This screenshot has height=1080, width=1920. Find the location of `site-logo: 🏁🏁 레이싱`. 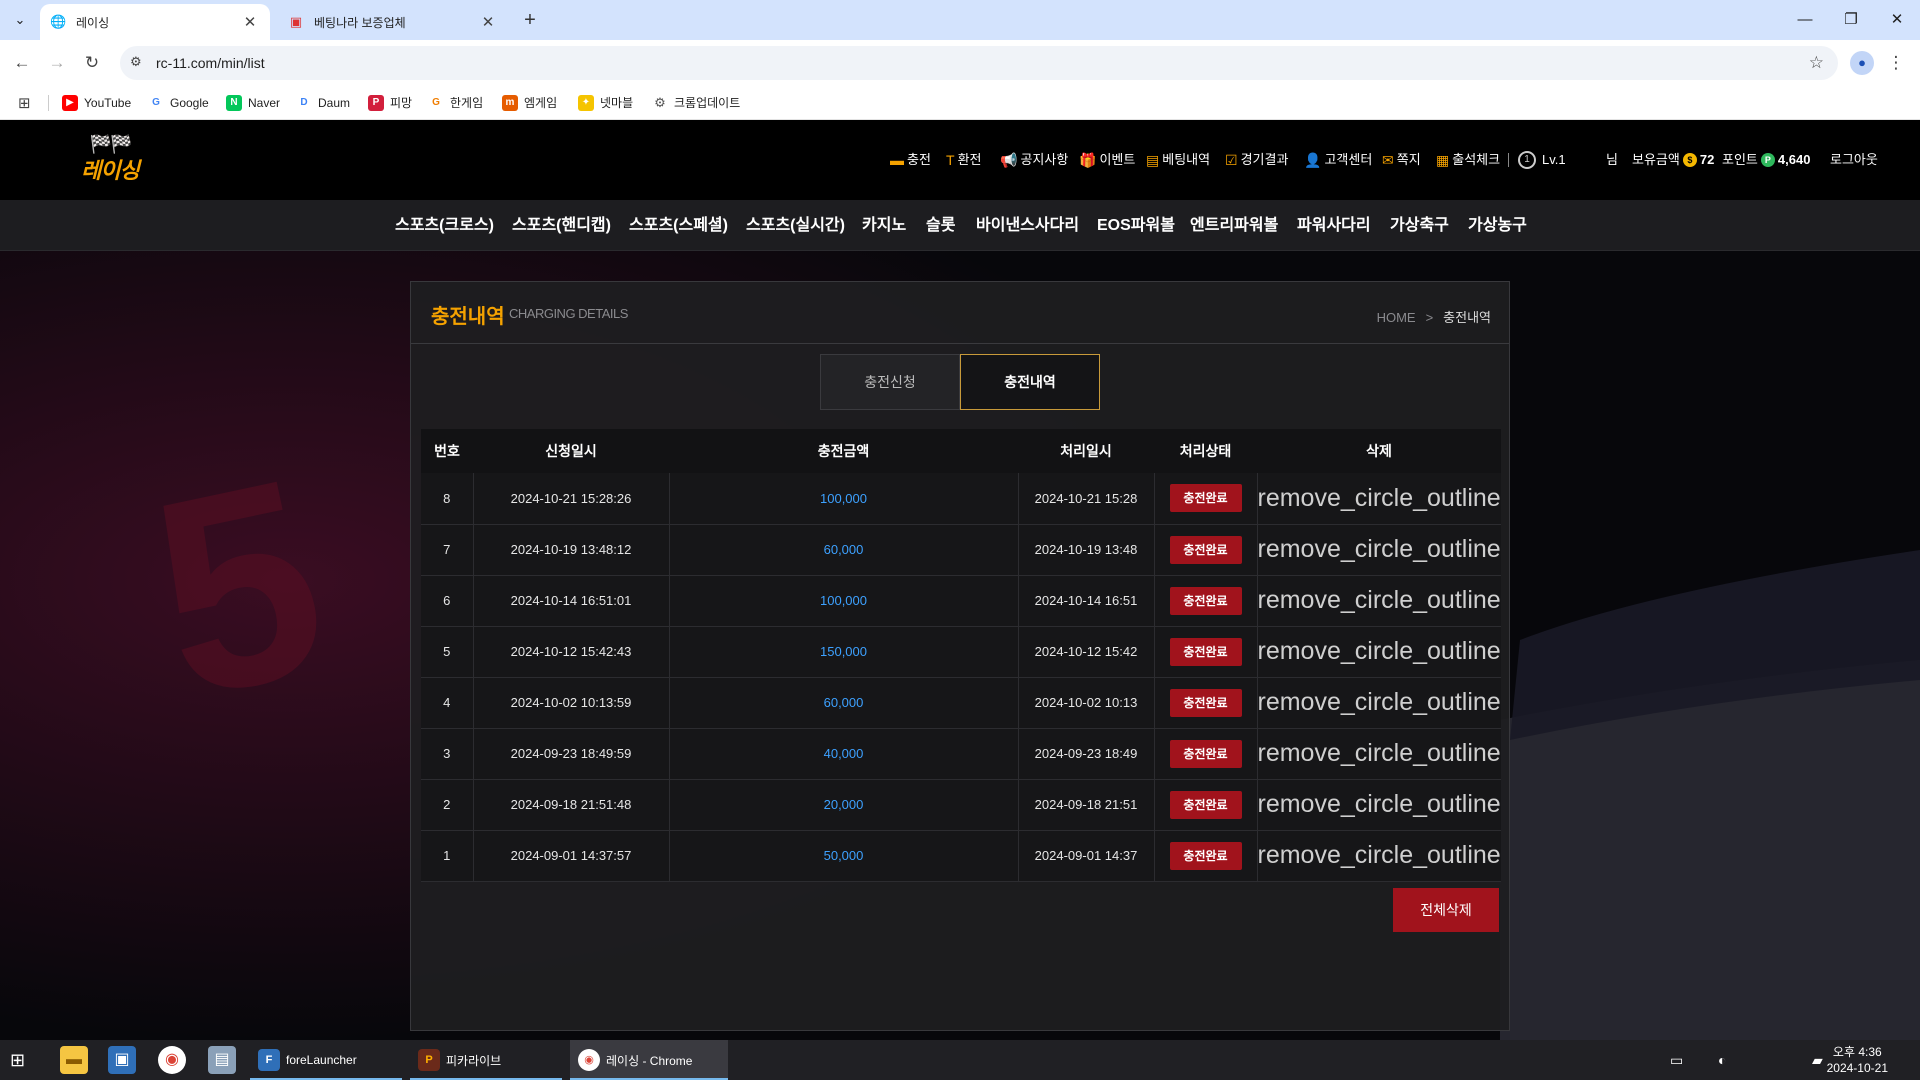

site-logo: 🏁🏁 레이싱 is located at coordinates (110, 160).